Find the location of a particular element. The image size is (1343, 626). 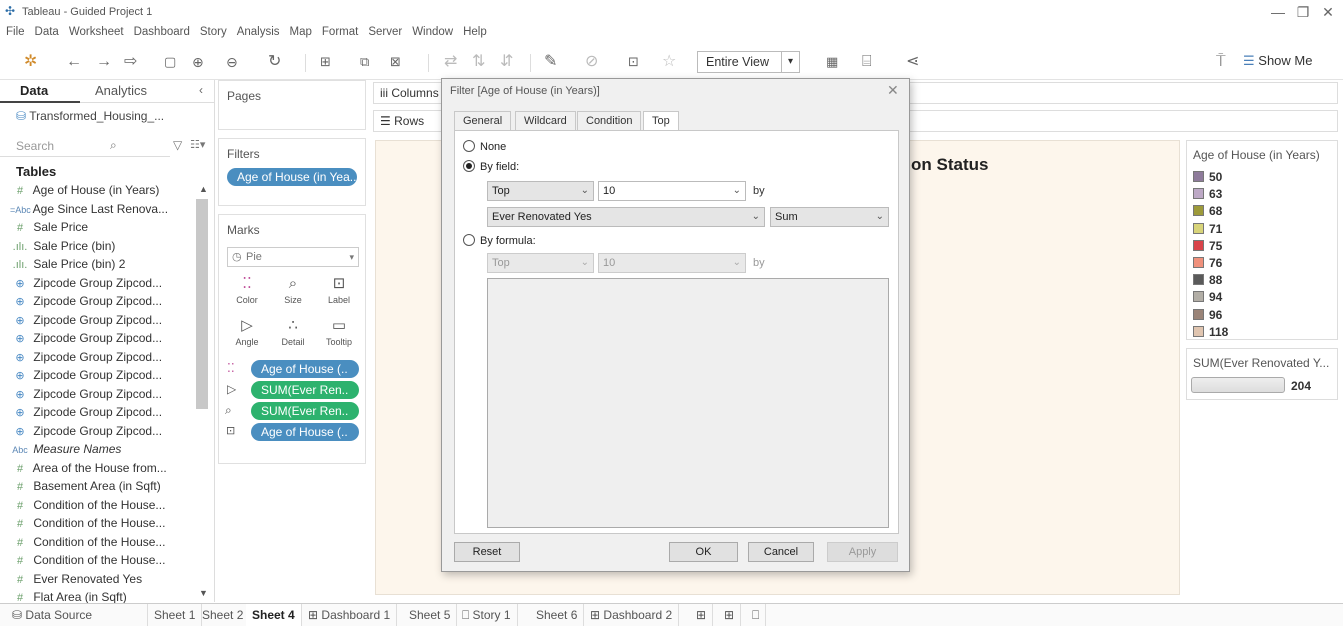

tab-sheet-4: Sheet 4 is located at coordinates (274, 615).